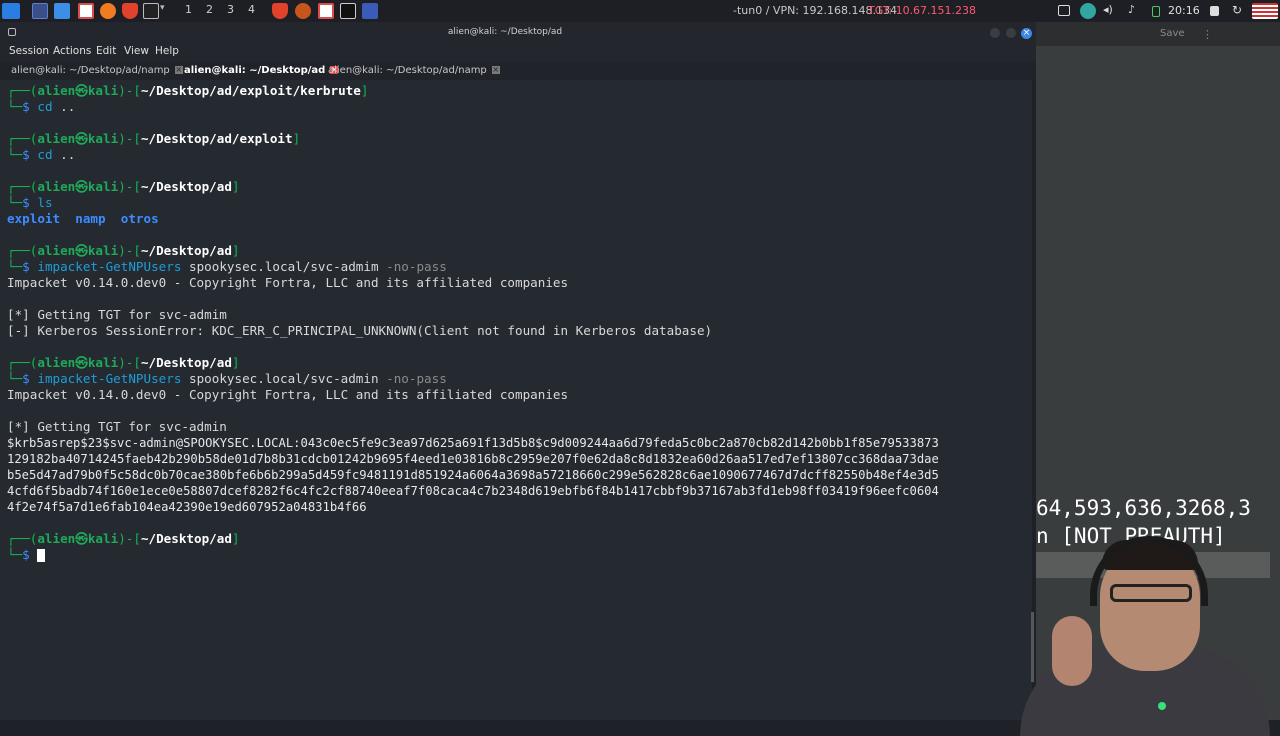  What do you see at coordinates (1156, 11) in the screenshot?
I see `battery-icon` at bounding box center [1156, 11].